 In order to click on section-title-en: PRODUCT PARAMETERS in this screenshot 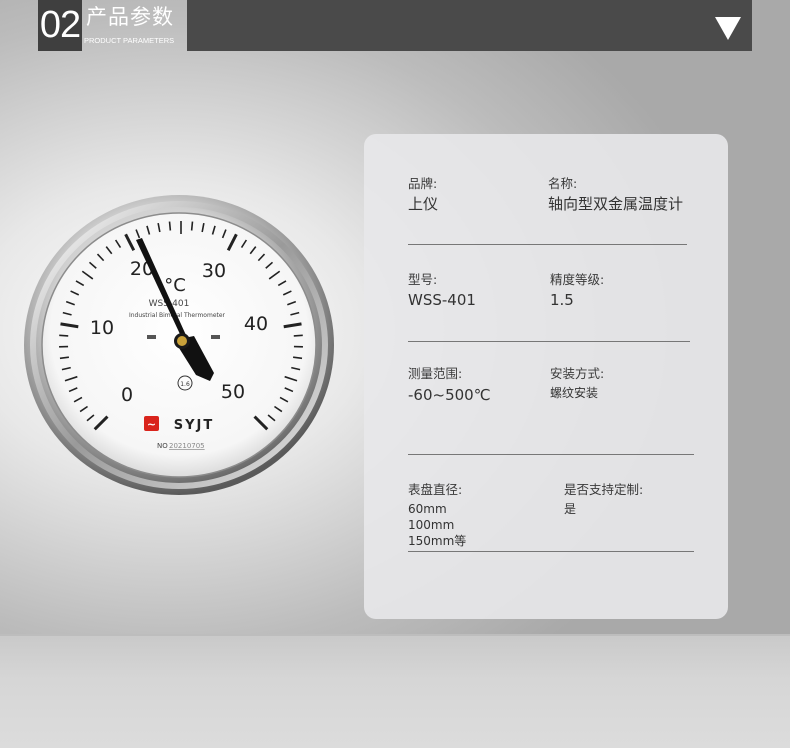, I will do `click(129, 40)`.